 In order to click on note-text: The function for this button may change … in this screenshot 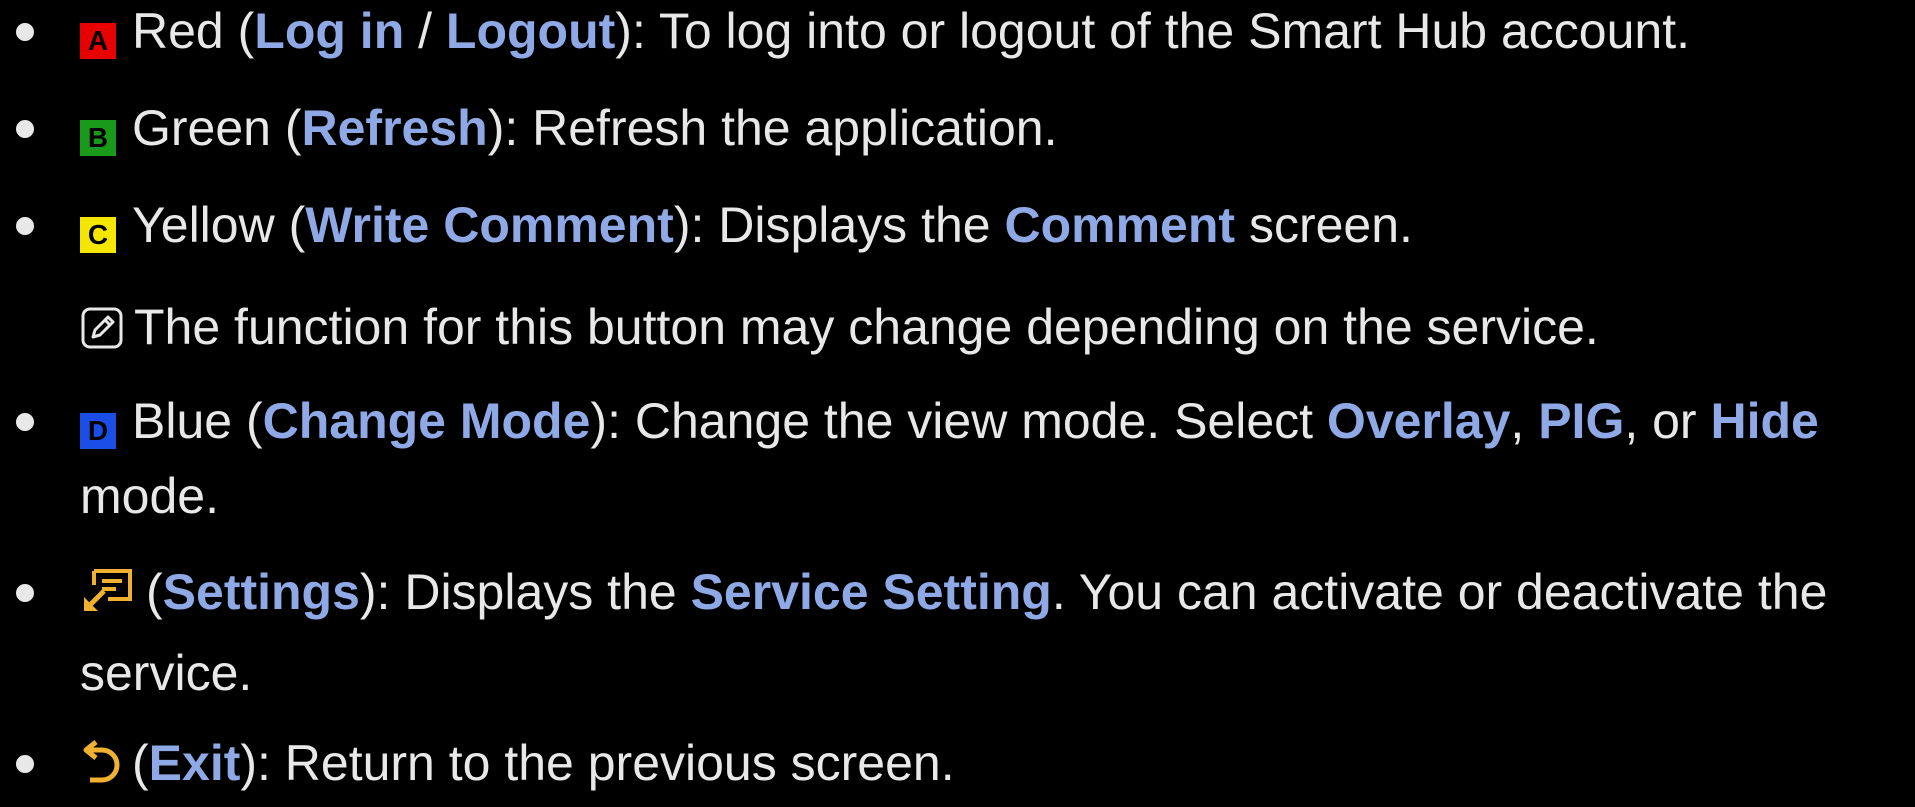, I will do `click(866, 327)`.